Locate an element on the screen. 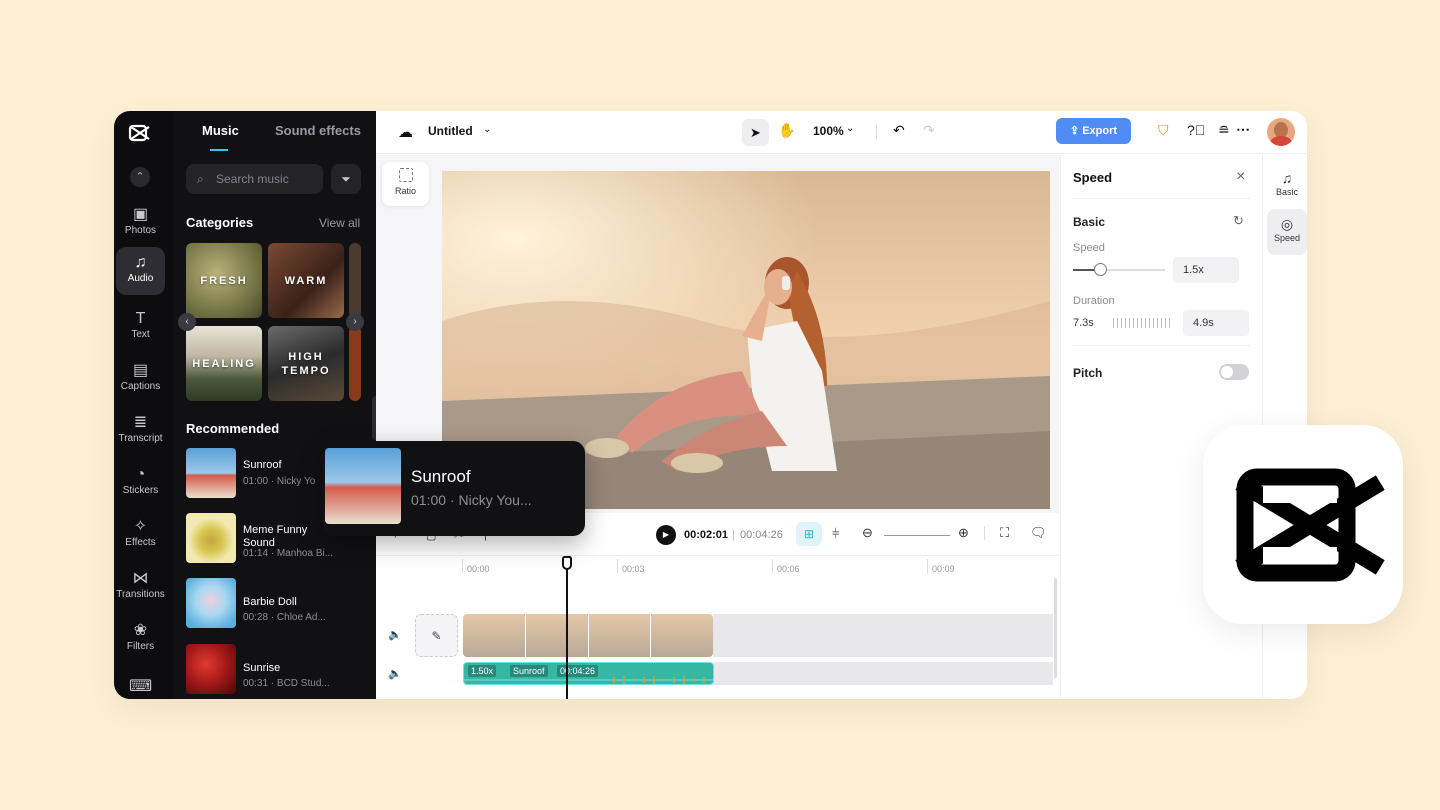 The height and width of the screenshot is (810, 1440). reset-icon: ↻ is located at coordinates (1238, 221).